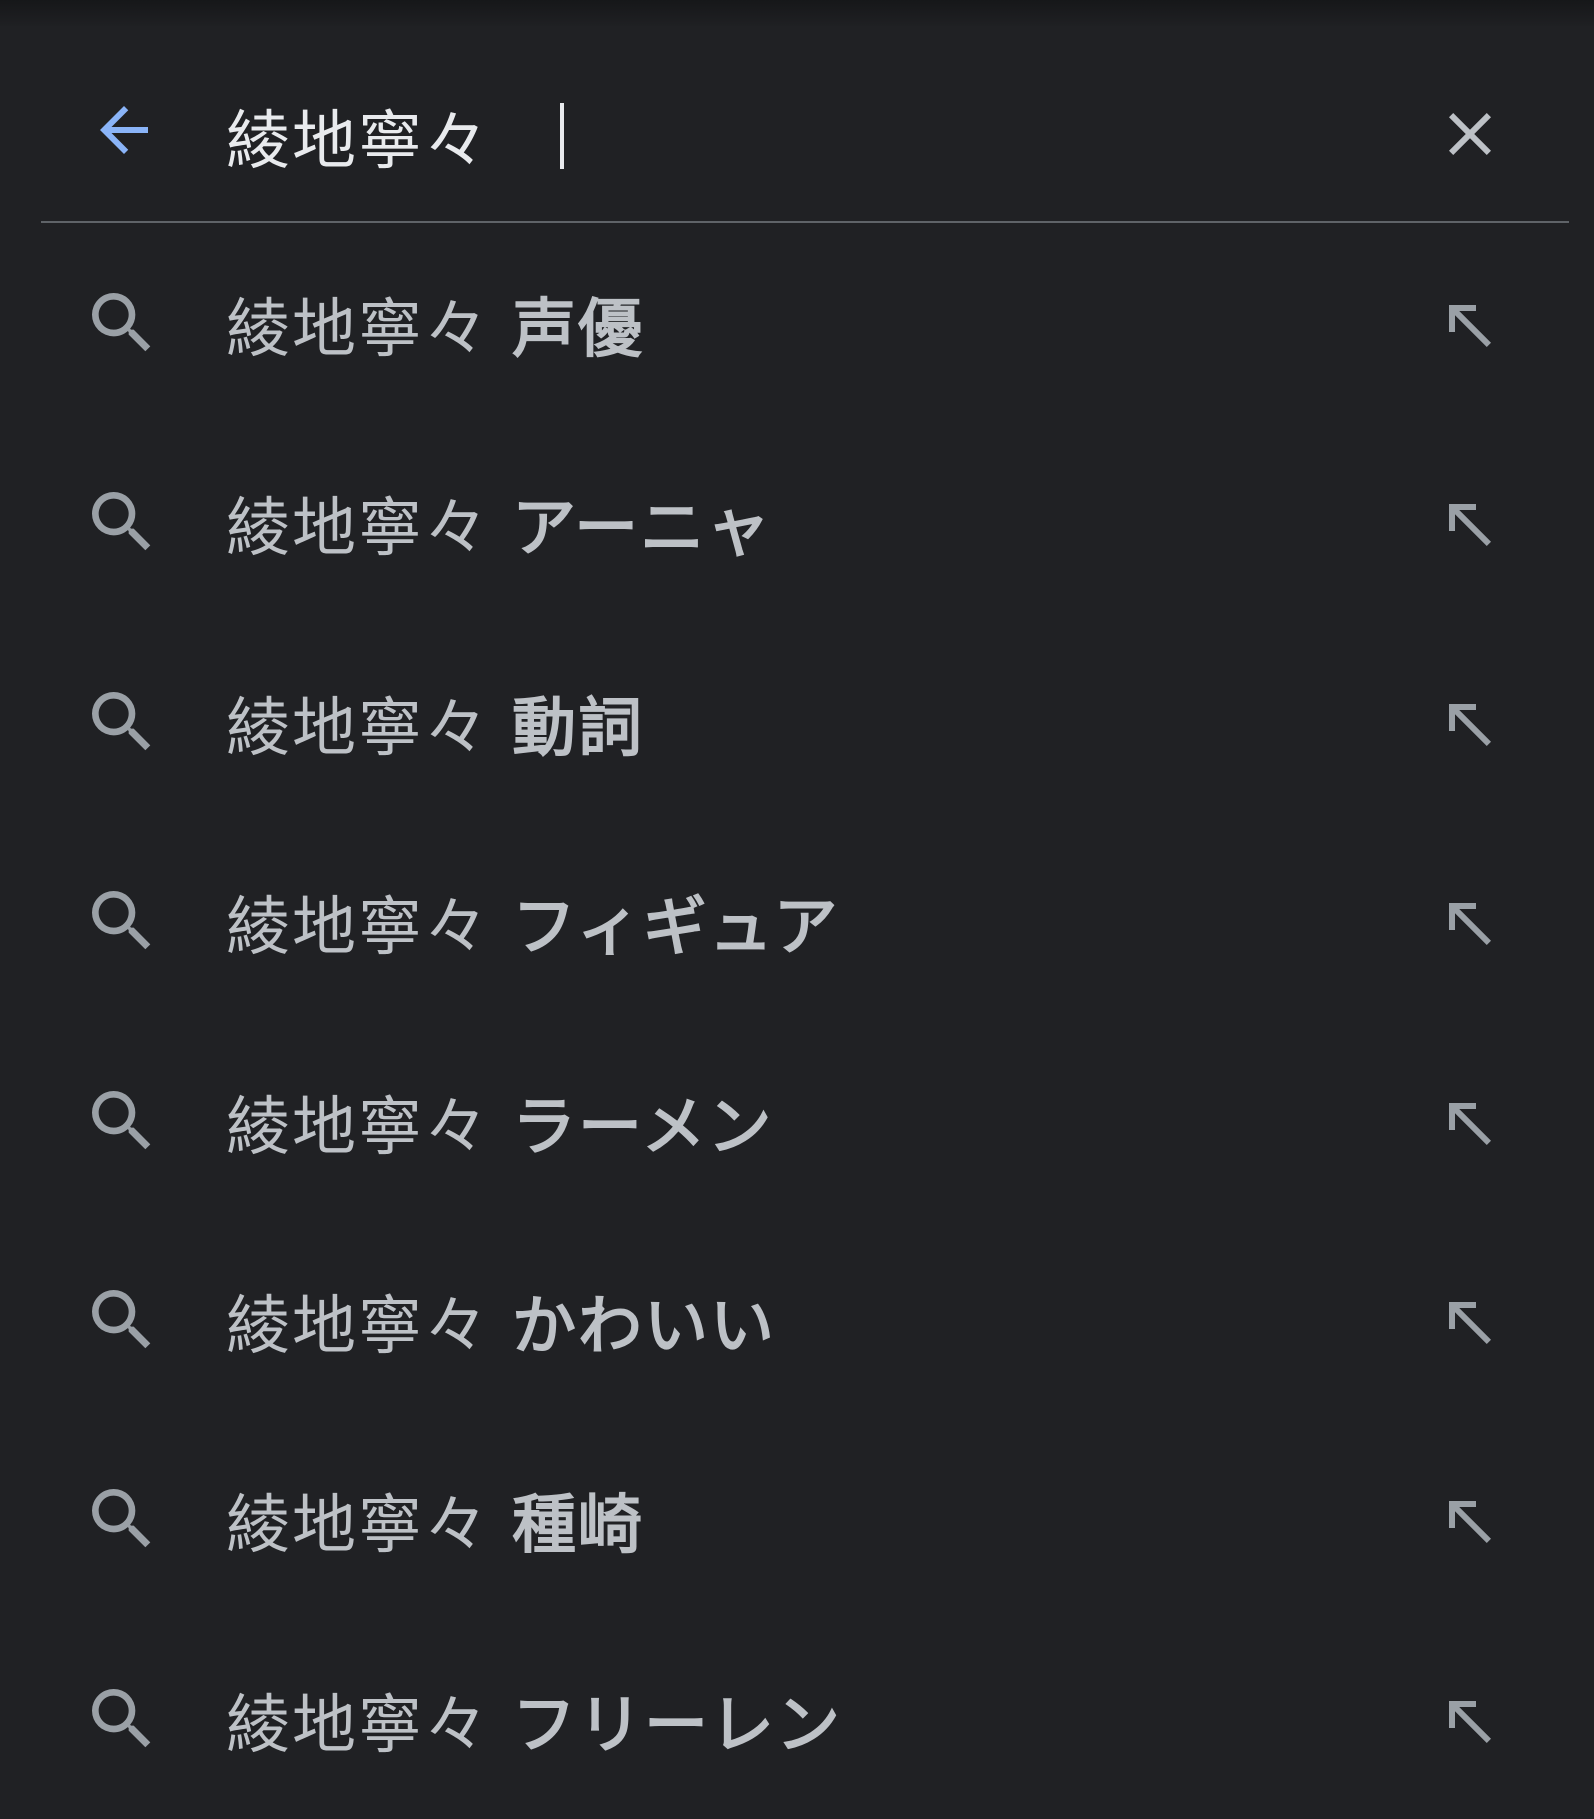 The image size is (1594, 1819). I want to click on suggestion-text: 綾地寧々 種崎, so click(435, 1520).